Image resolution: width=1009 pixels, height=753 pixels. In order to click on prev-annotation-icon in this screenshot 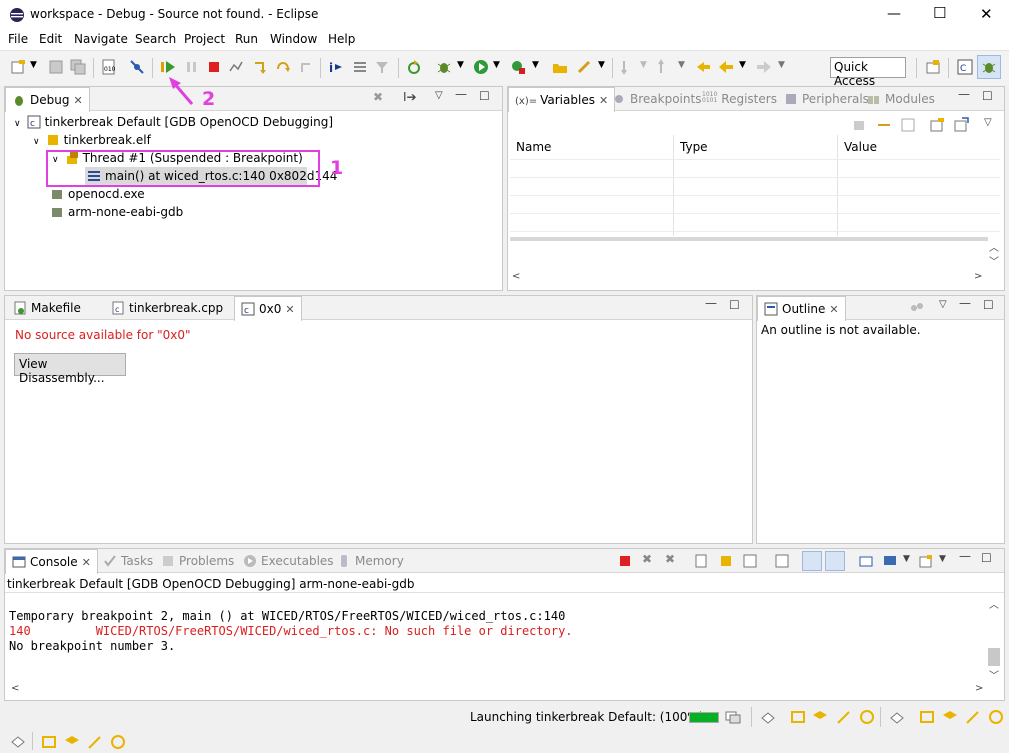, I will do `click(665, 67)`.